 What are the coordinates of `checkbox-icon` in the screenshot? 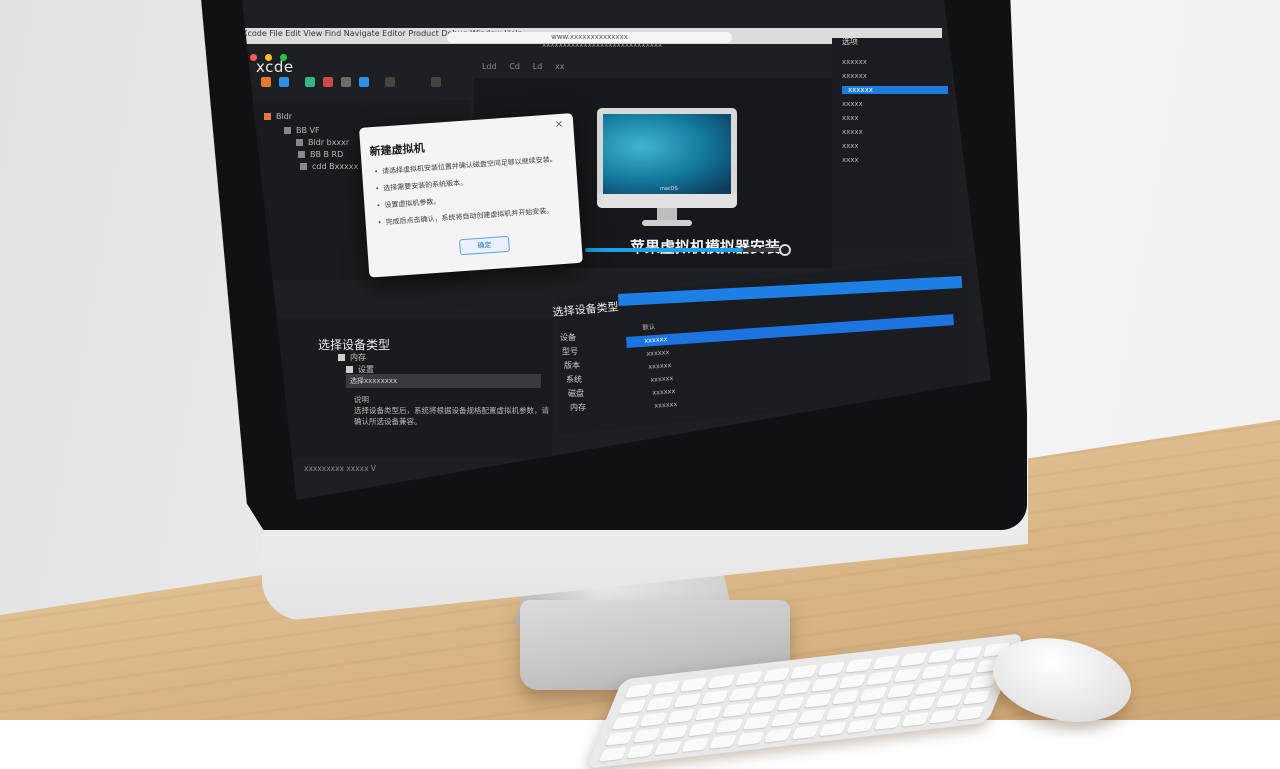 It's located at (349, 369).